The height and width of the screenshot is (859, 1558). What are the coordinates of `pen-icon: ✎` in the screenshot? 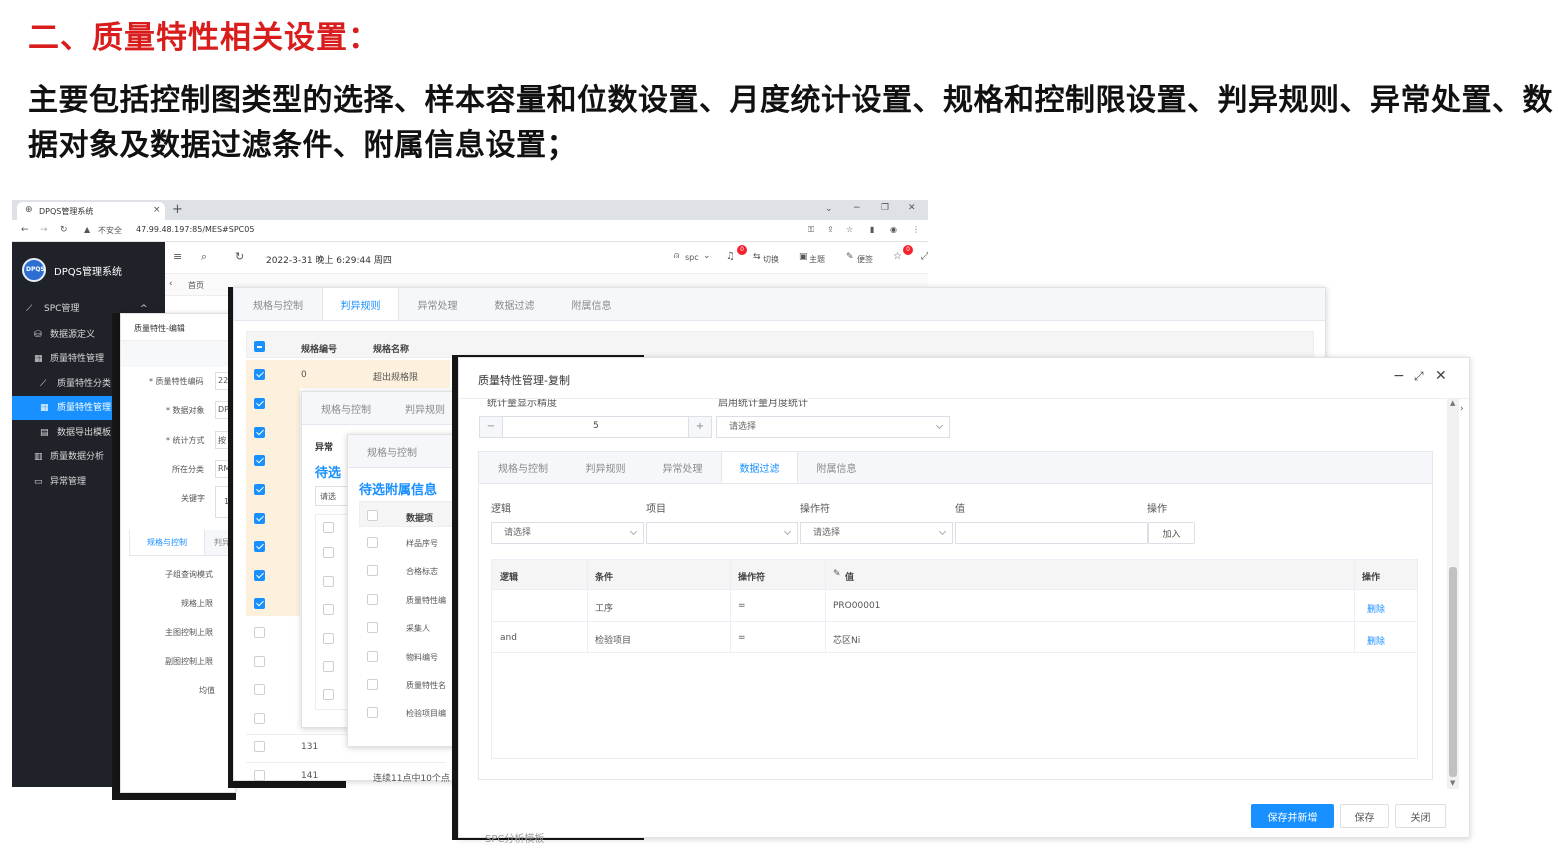 It's located at (850, 257).